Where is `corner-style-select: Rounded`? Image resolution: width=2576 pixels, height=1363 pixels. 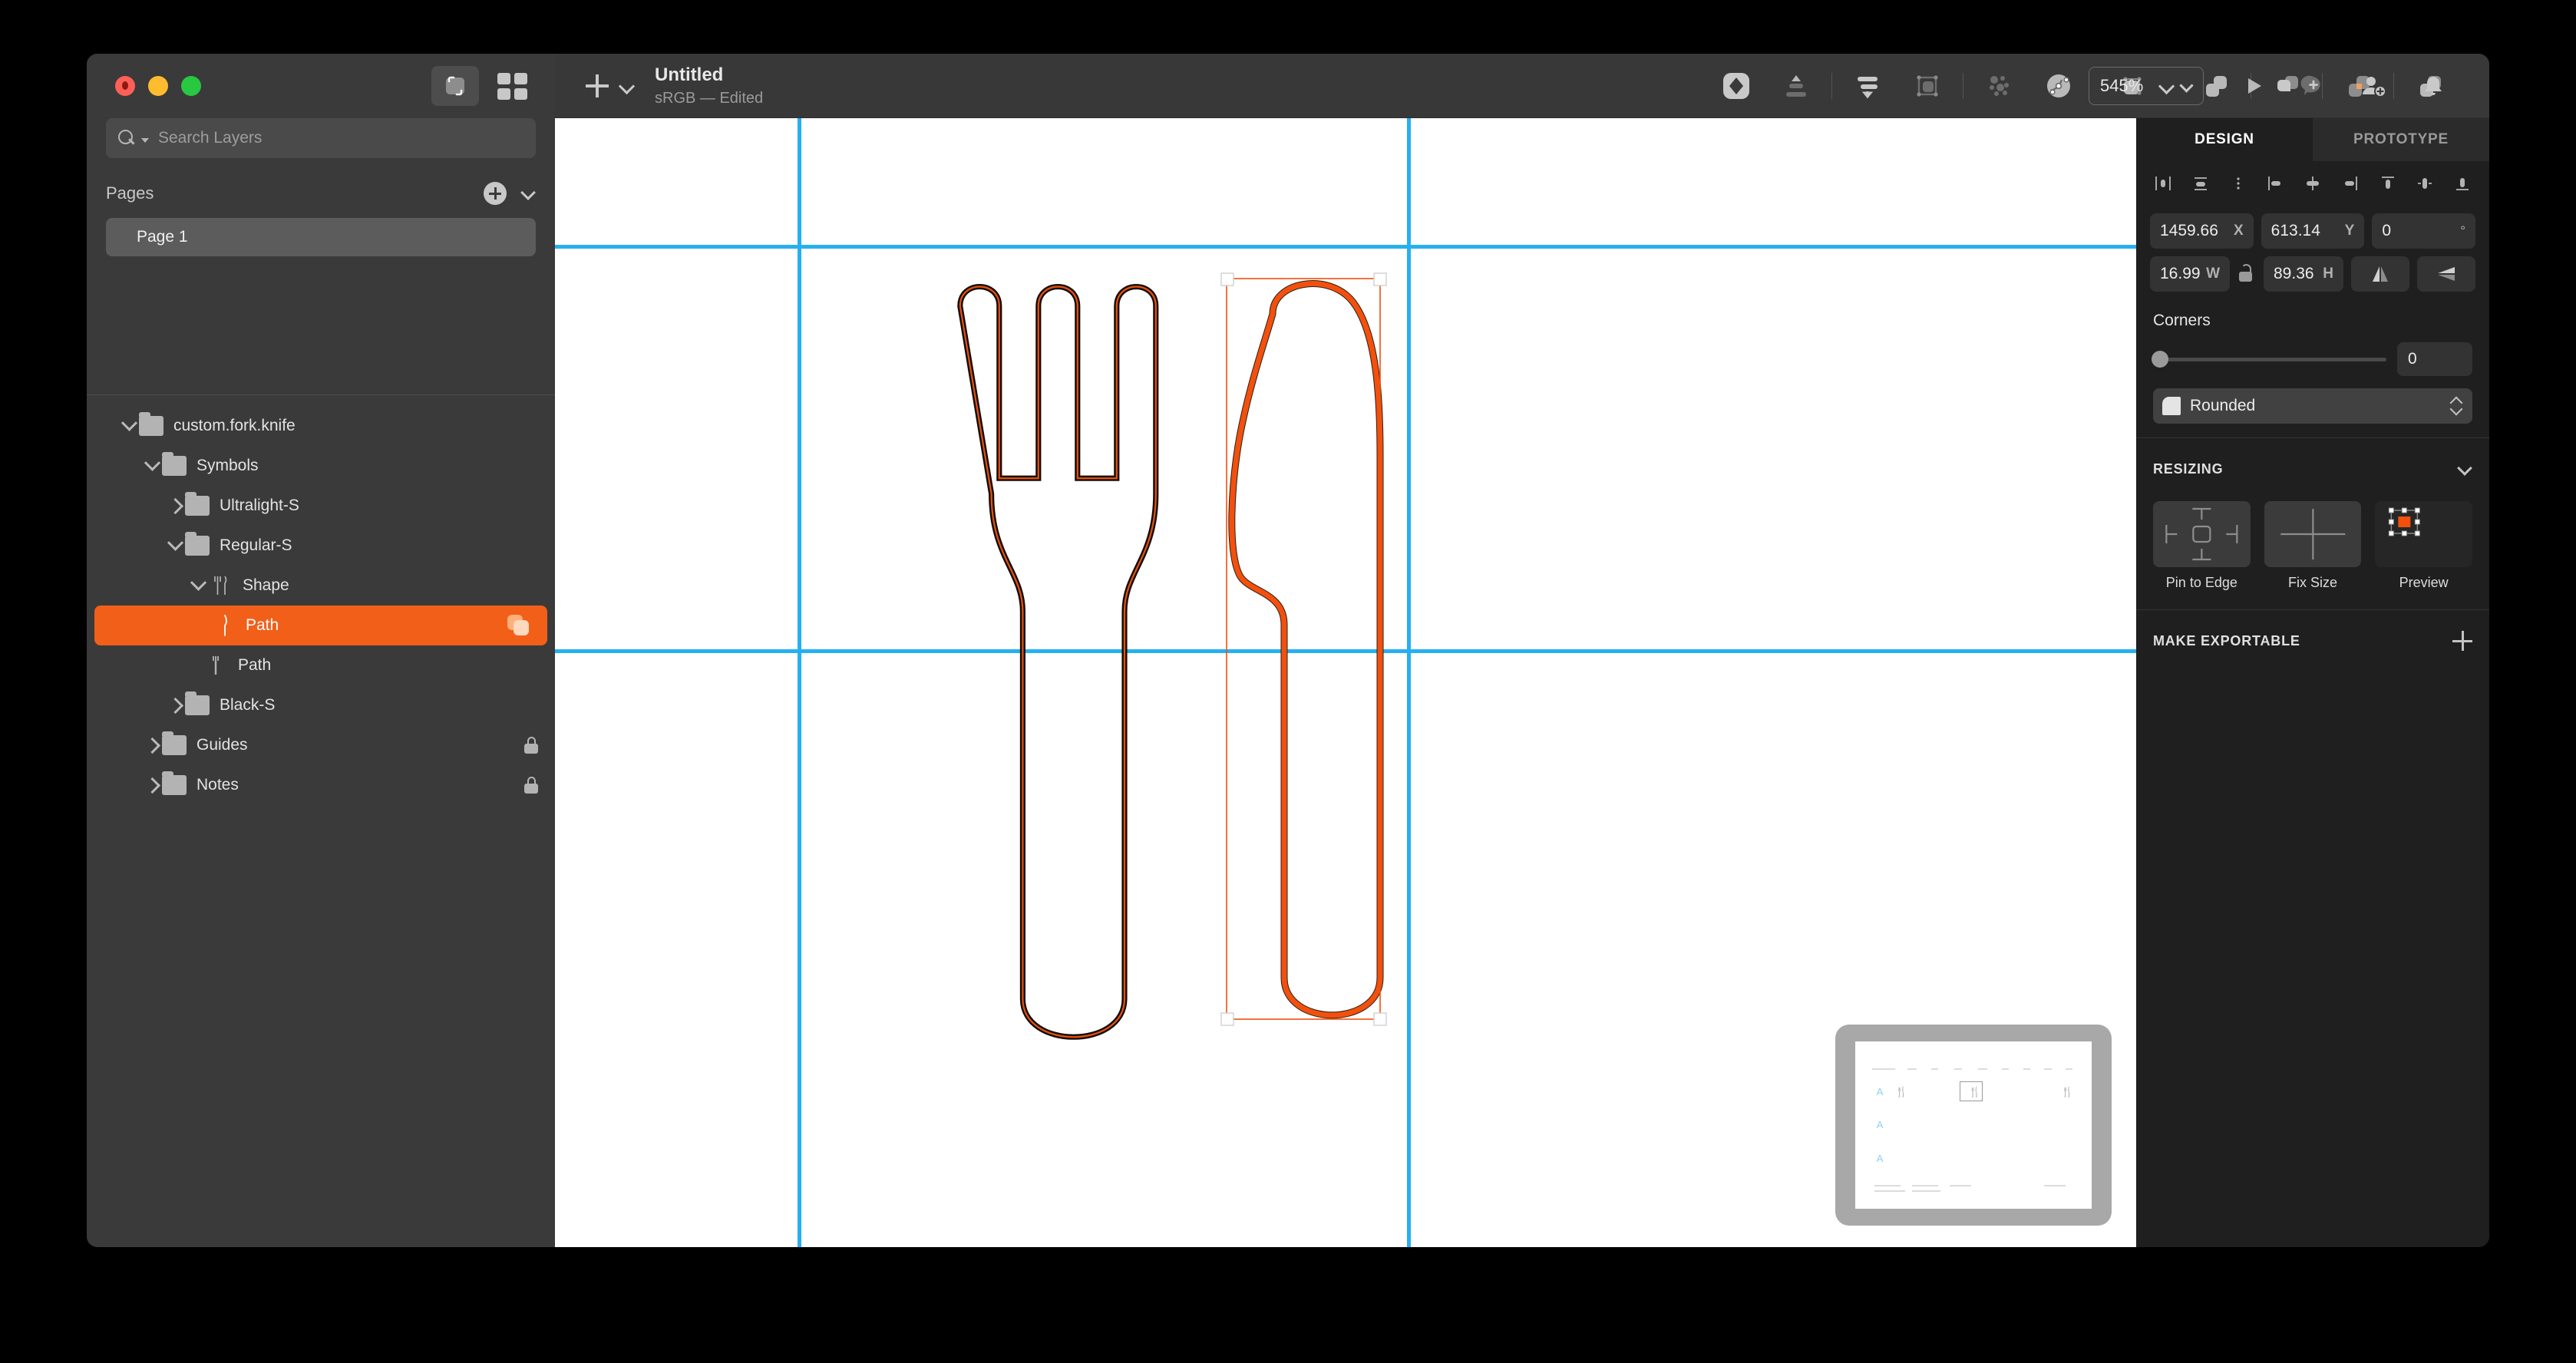
corner-style-select: Rounded is located at coordinates (2312, 406).